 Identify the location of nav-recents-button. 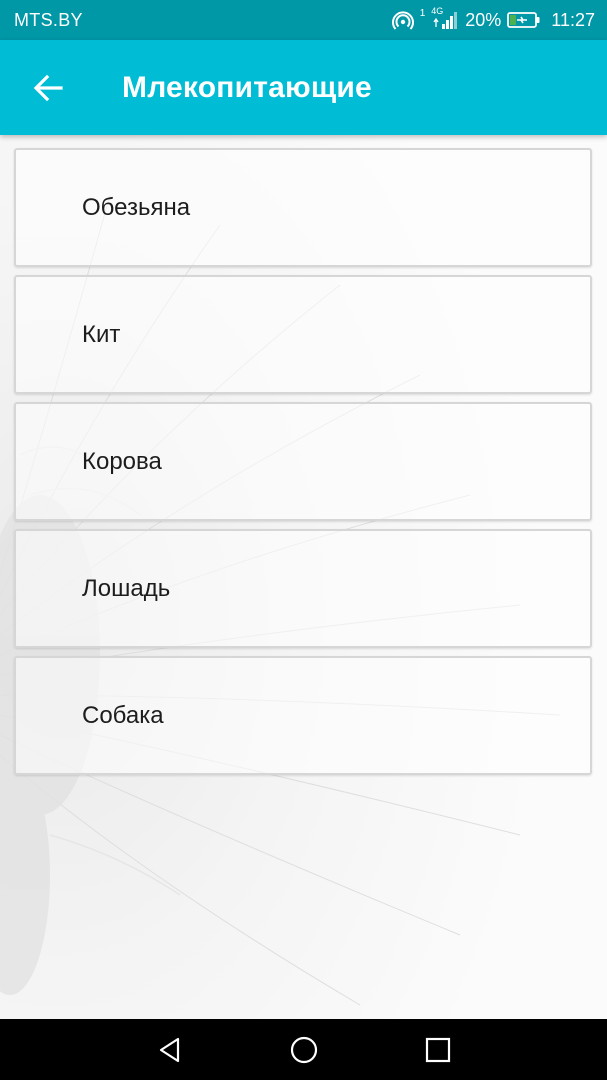
(438, 1049).